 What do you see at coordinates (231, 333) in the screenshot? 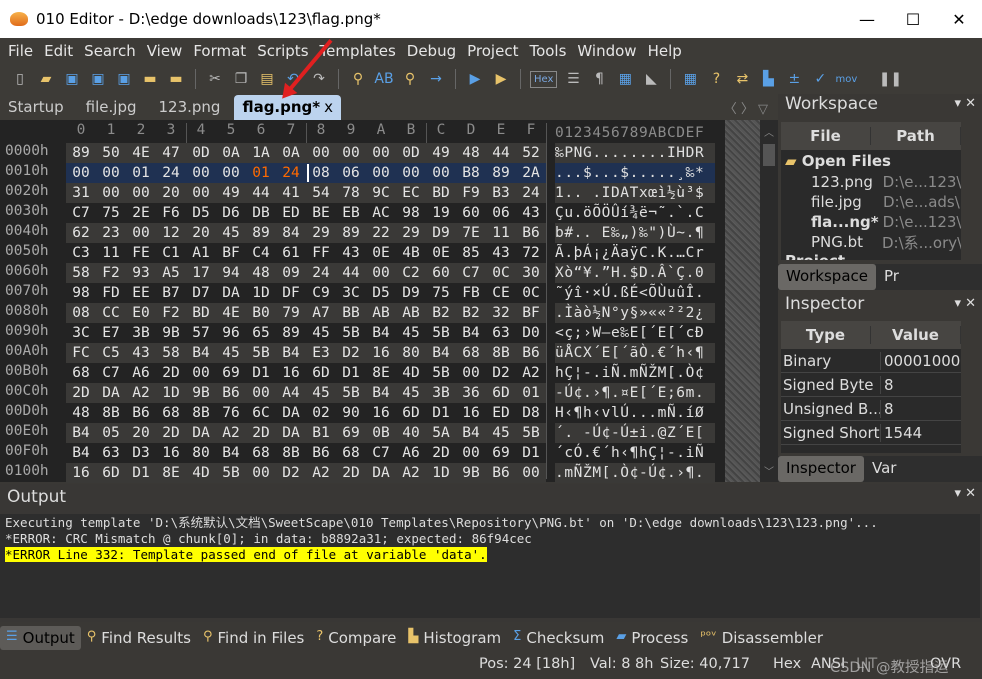
I see `hex-byte: 96` at bounding box center [231, 333].